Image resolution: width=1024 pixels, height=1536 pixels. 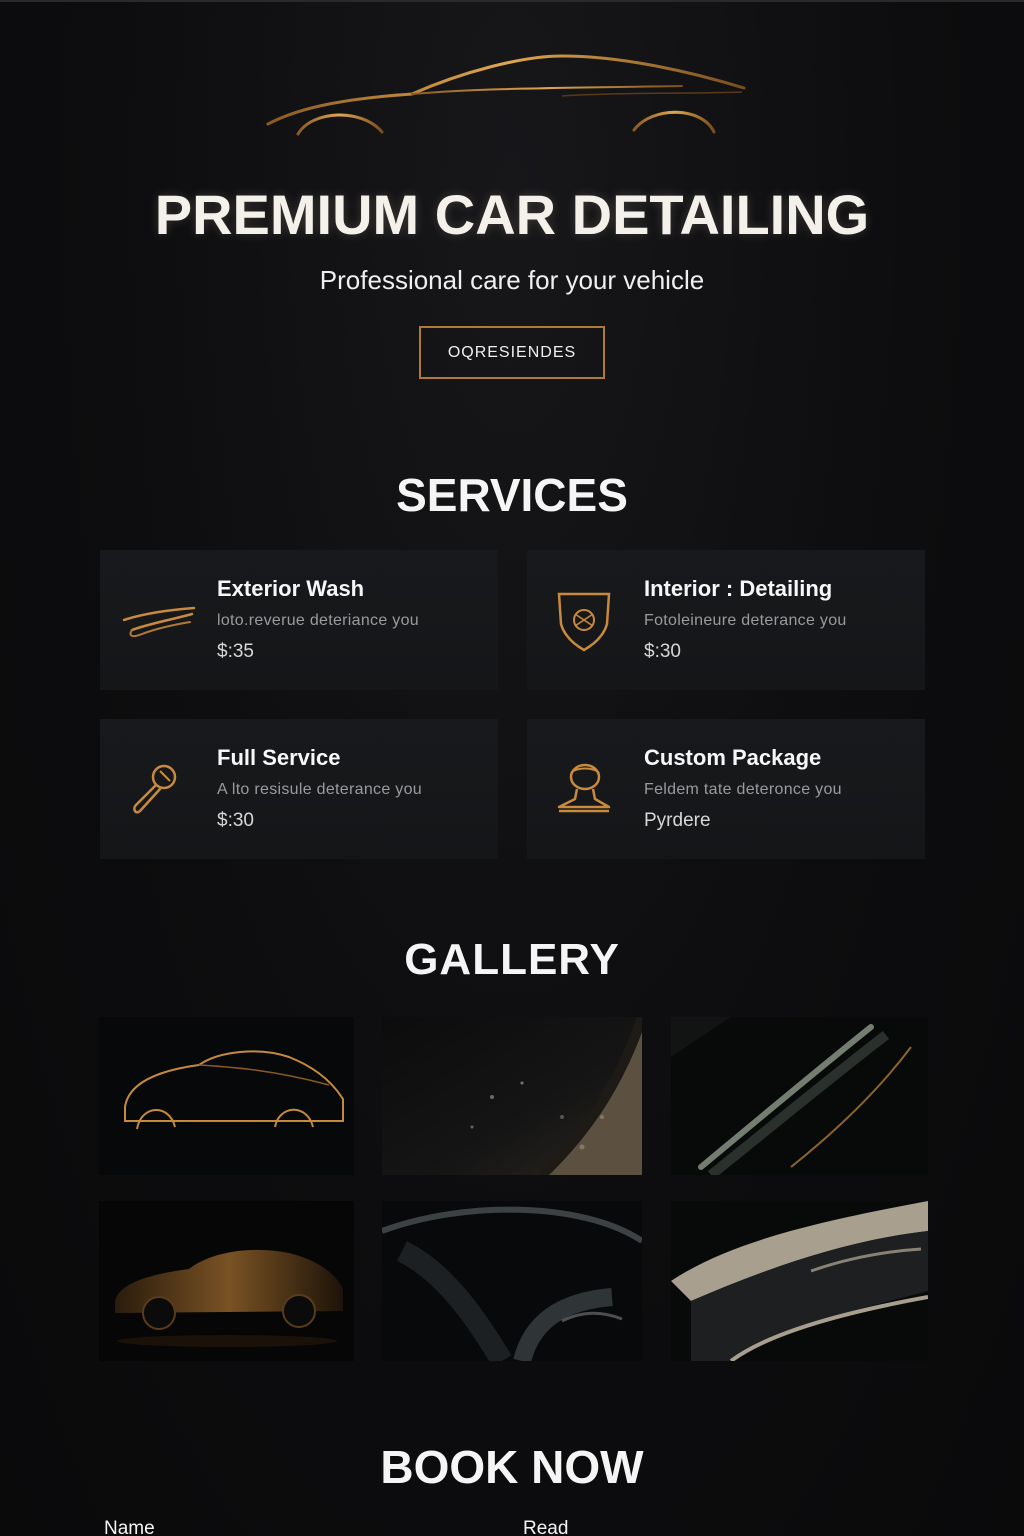 What do you see at coordinates (512, 214) in the screenshot?
I see `page-title: PREMIUM CAR DETAILING` at bounding box center [512, 214].